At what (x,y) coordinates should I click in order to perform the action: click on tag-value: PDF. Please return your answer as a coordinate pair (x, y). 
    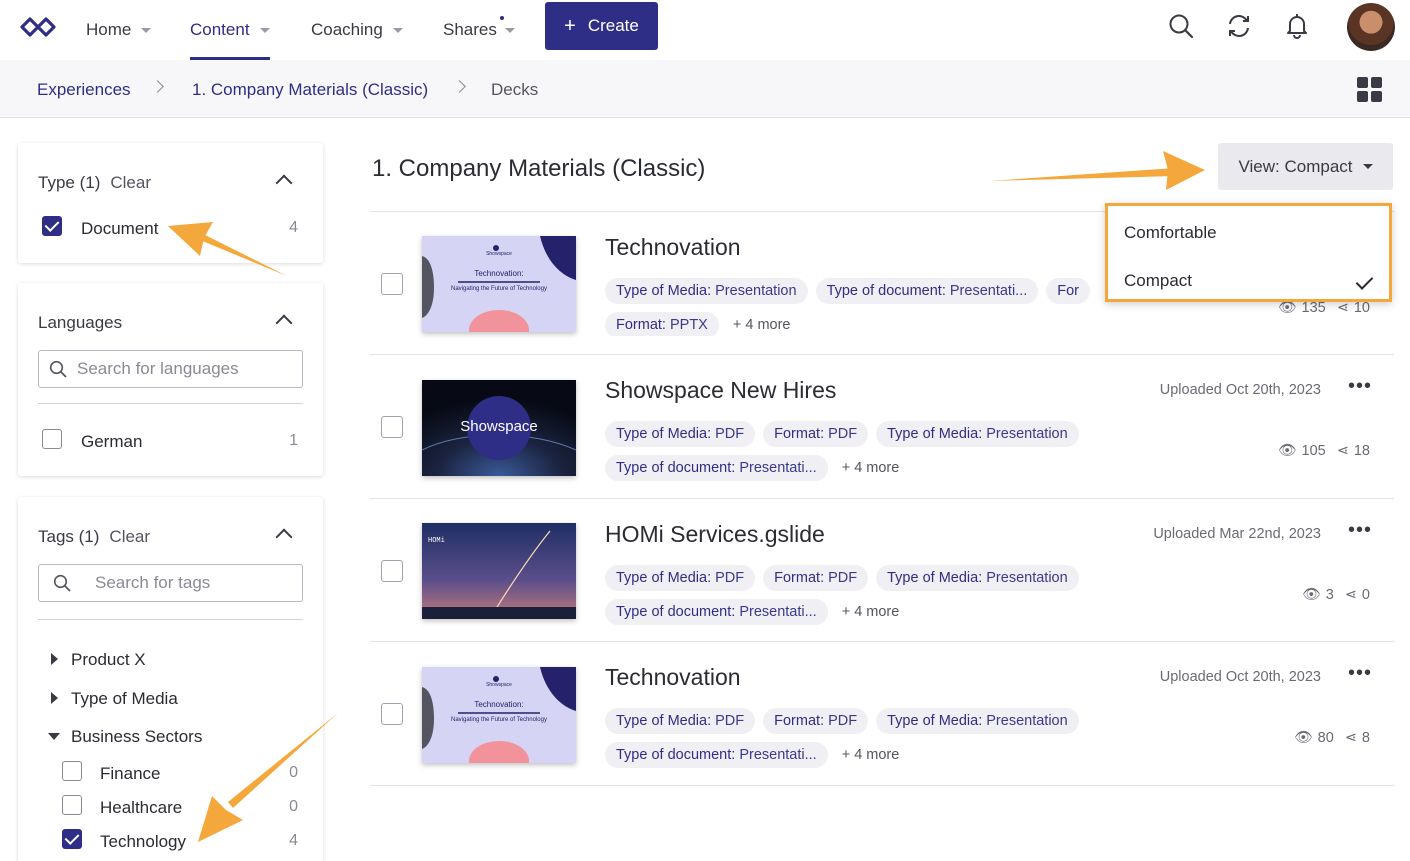
    Looking at the image, I should click on (843, 434).